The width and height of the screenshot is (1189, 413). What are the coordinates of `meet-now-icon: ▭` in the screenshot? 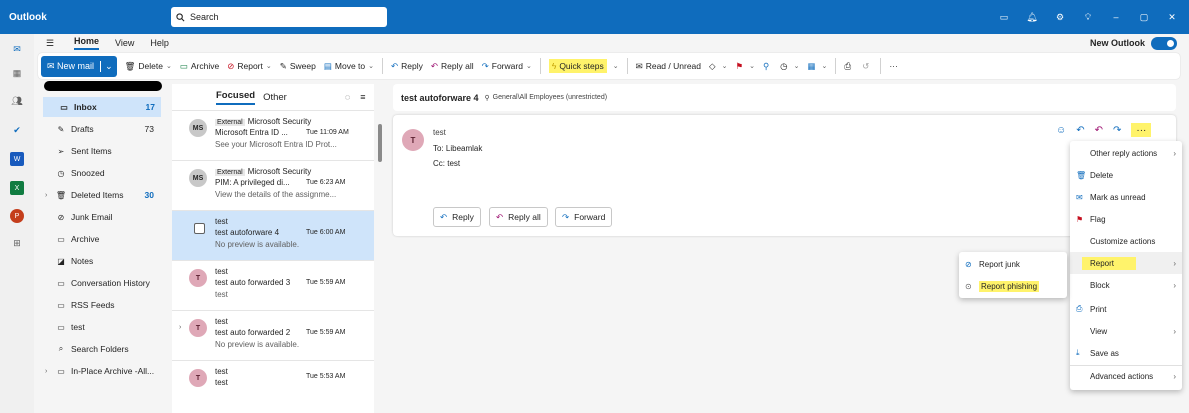 It's located at (1004, 17).